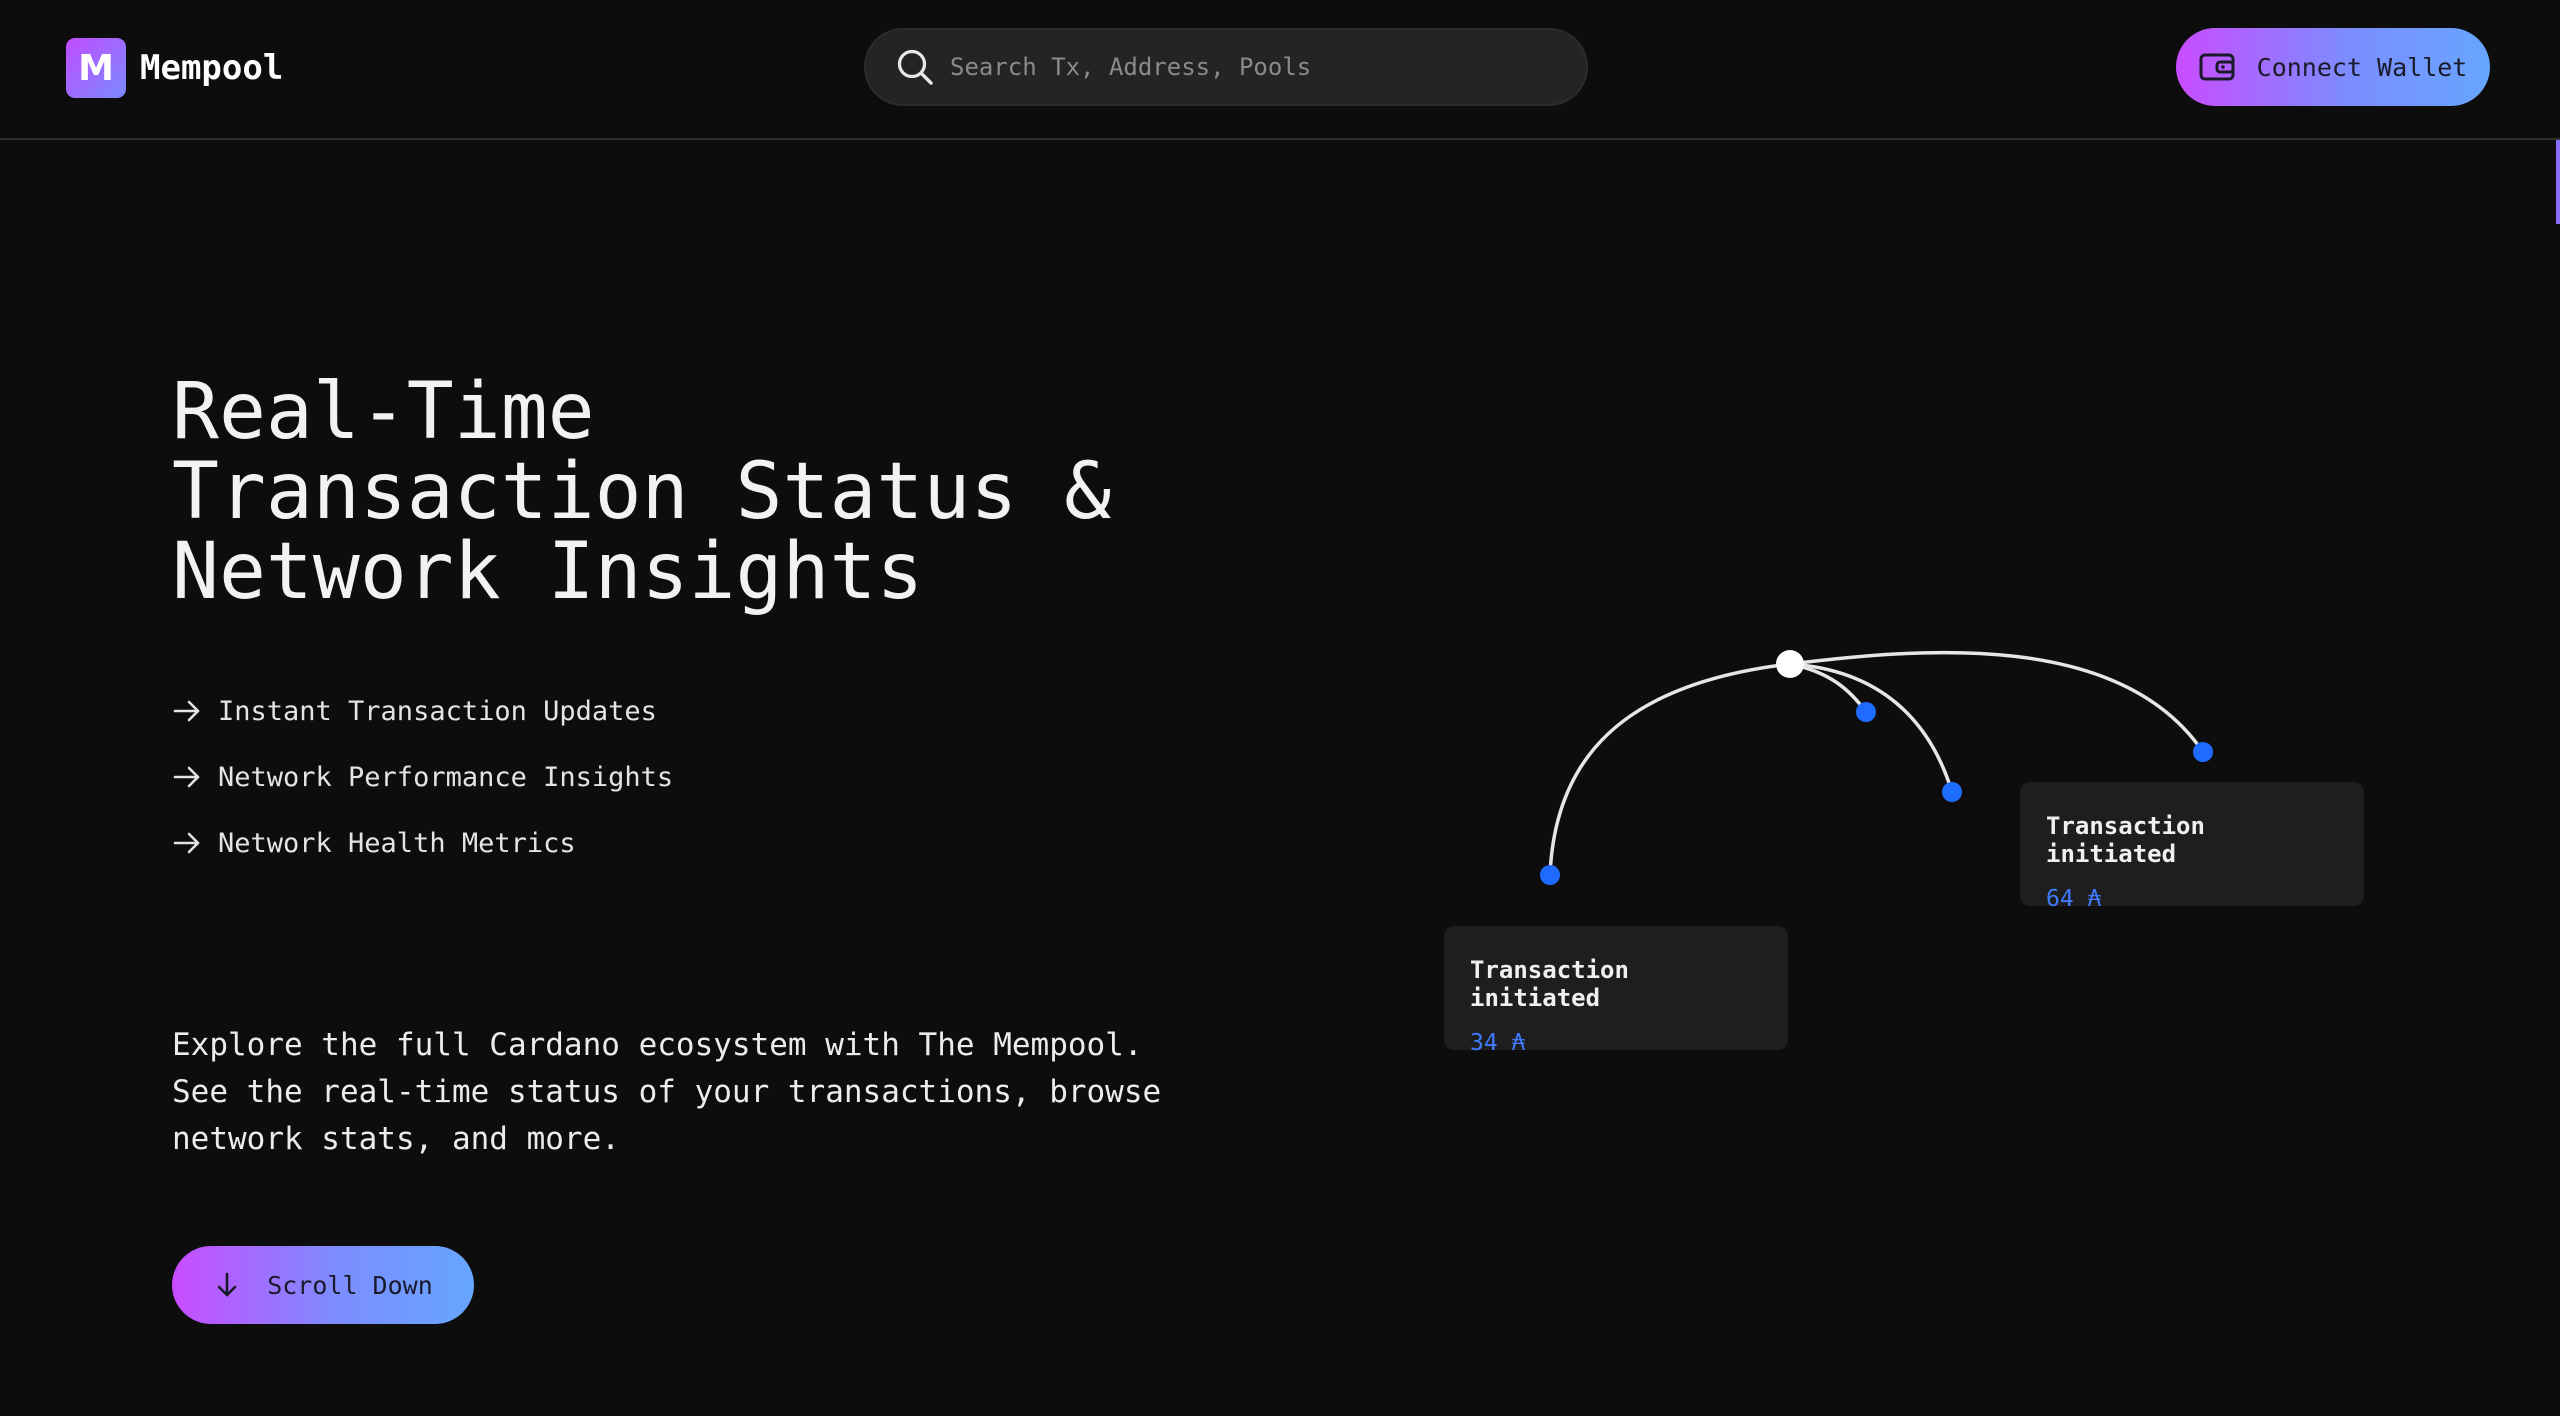 The height and width of the screenshot is (1416, 2560). What do you see at coordinates (2362, 67) in the screenshot?
I see `connect-wallet-label: Connect Wallet` at bounding box center [2362, 67].